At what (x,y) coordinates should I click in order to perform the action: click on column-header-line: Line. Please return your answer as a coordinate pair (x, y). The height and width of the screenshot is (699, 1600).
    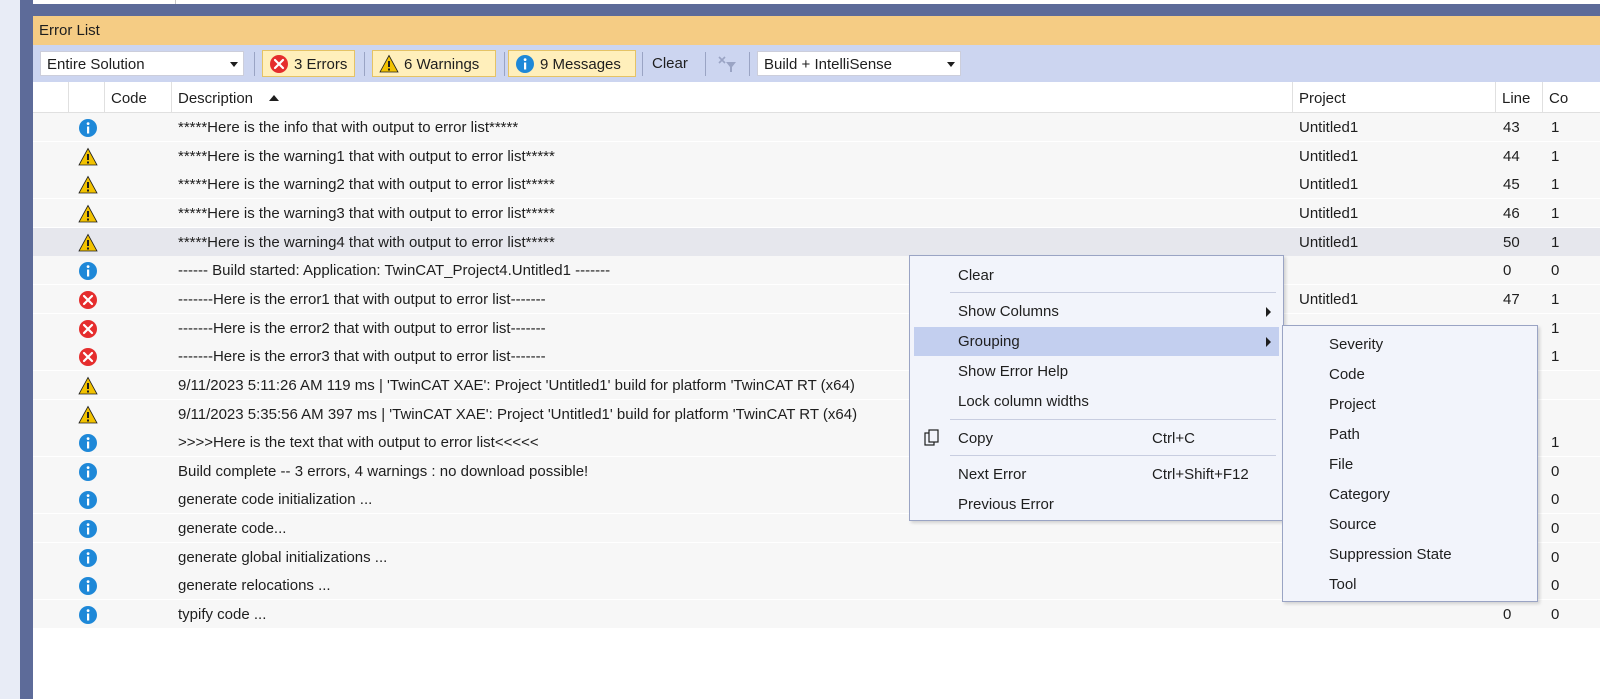
    Looking at the image, I should click on (1518, 97).